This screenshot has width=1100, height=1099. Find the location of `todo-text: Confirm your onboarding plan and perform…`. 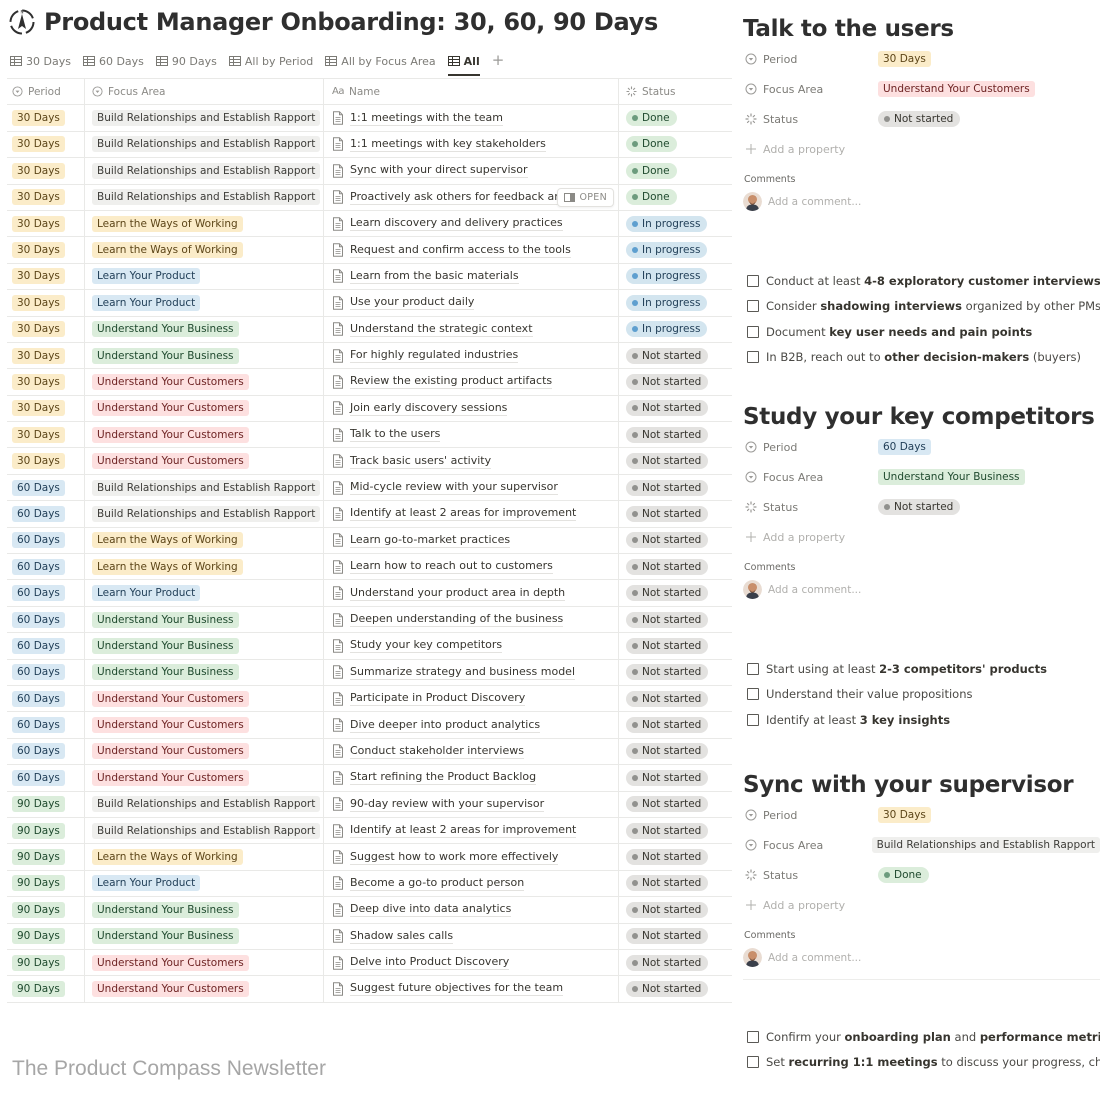

todo-text: Confirm your onboarding plan and perform… is located at coordinates (933, 1037).